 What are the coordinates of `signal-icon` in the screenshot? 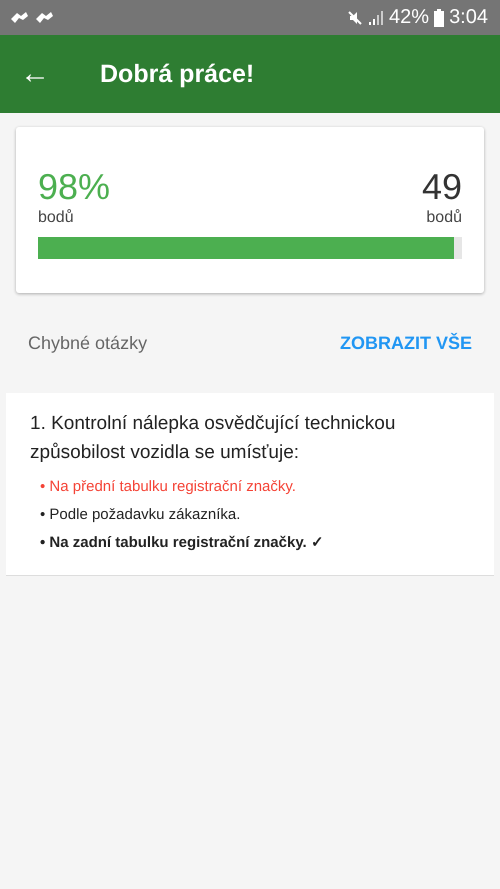 It's located at (376, 18).